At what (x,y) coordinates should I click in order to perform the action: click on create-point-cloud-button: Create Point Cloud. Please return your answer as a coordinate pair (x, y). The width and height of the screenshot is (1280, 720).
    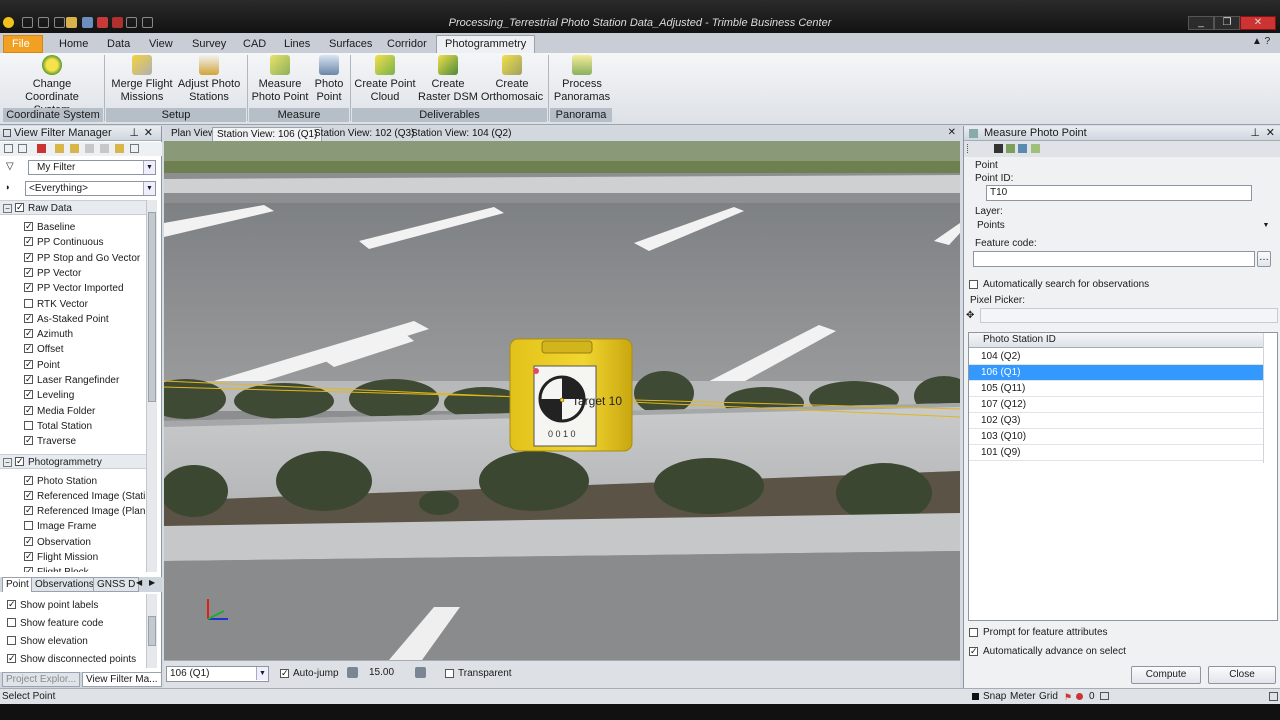
    Looking at the image, I should click on (385, 79).